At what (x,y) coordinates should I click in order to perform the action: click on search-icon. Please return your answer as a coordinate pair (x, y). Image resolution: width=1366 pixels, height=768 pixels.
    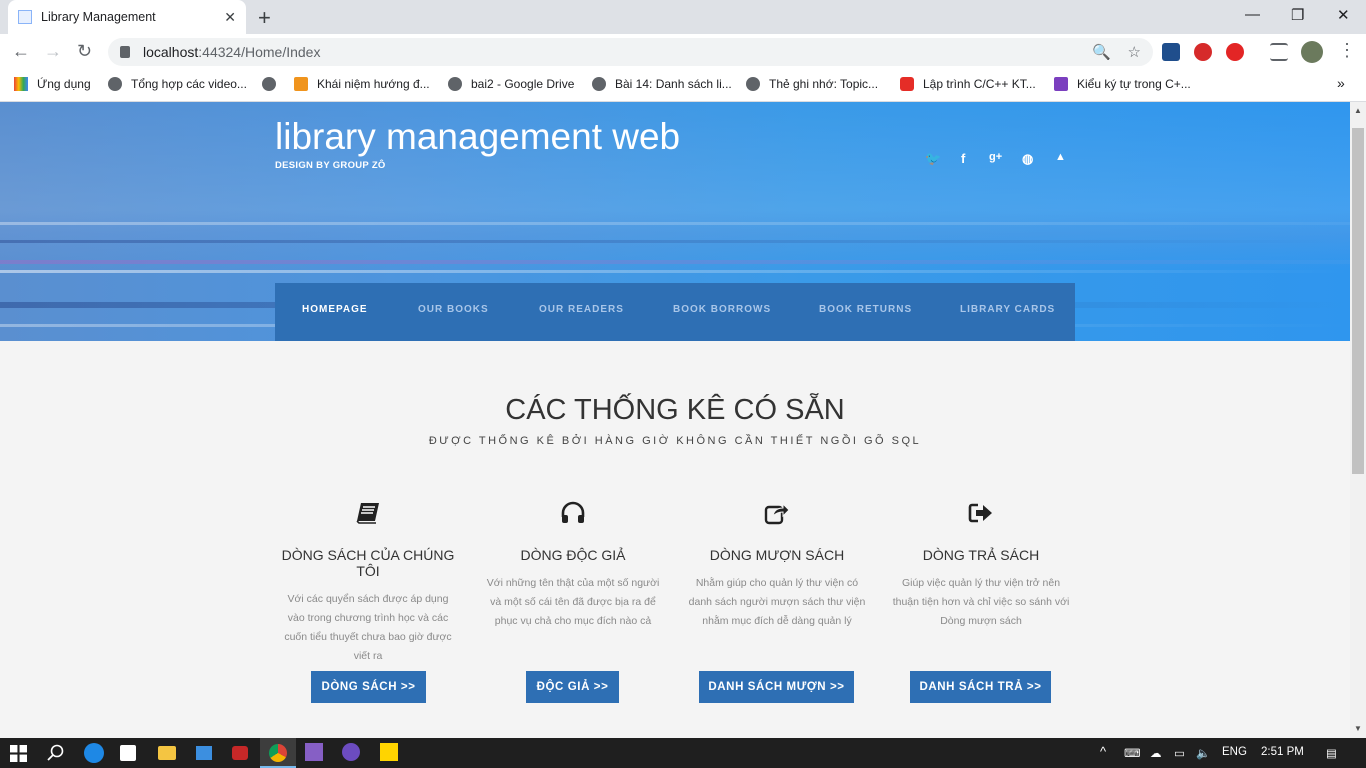
    Looking at the image, I should click on (56, 753).